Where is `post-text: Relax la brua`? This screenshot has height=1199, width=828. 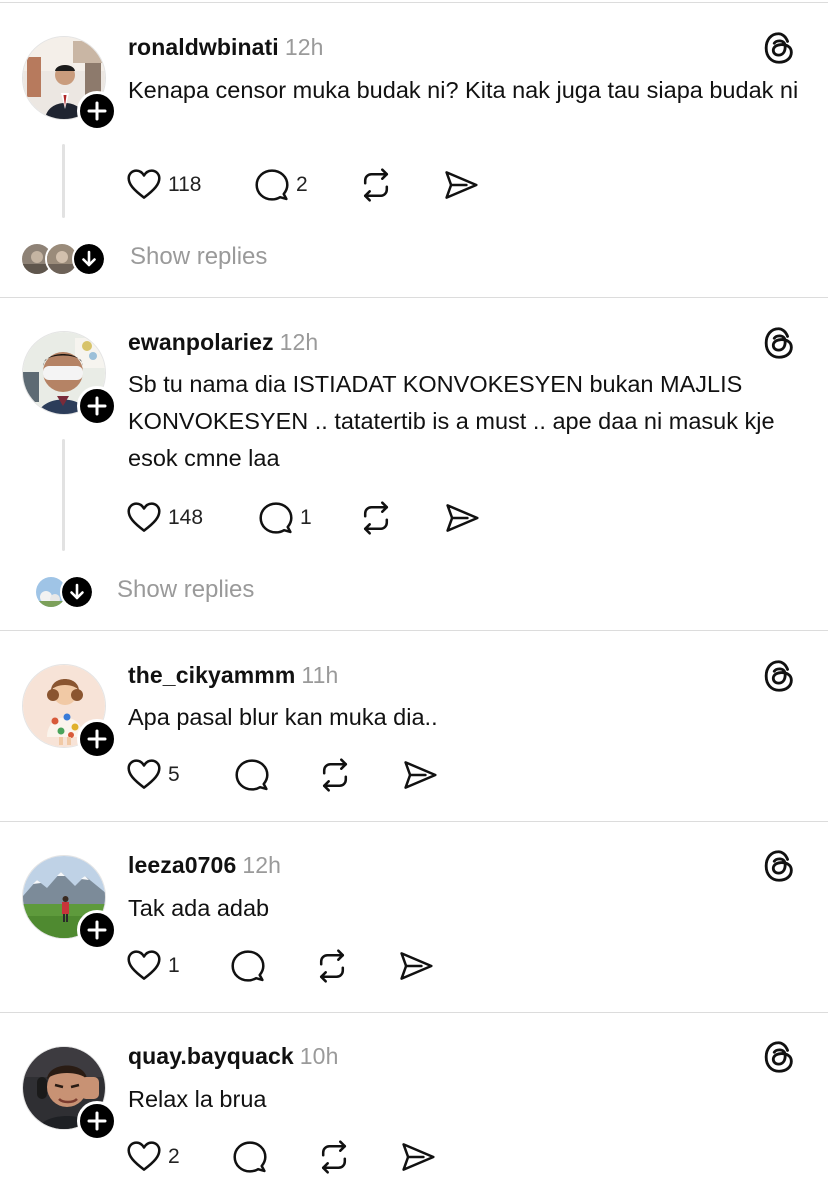 post-text: Relax la brua is located at coordinates (197, 1099).